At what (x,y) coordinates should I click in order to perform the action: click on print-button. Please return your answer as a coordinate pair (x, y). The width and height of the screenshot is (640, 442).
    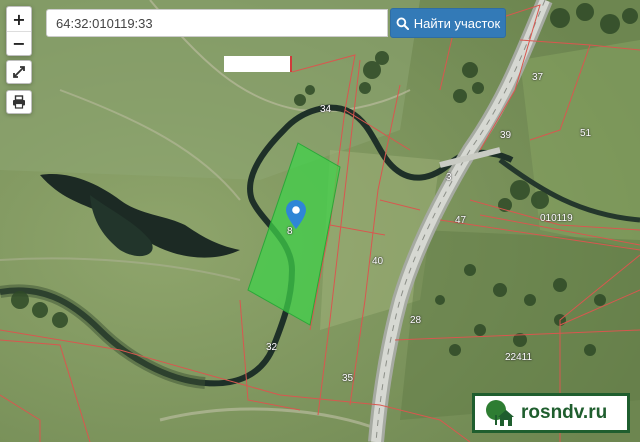
    Looking at the image, I should click on (19, 102).